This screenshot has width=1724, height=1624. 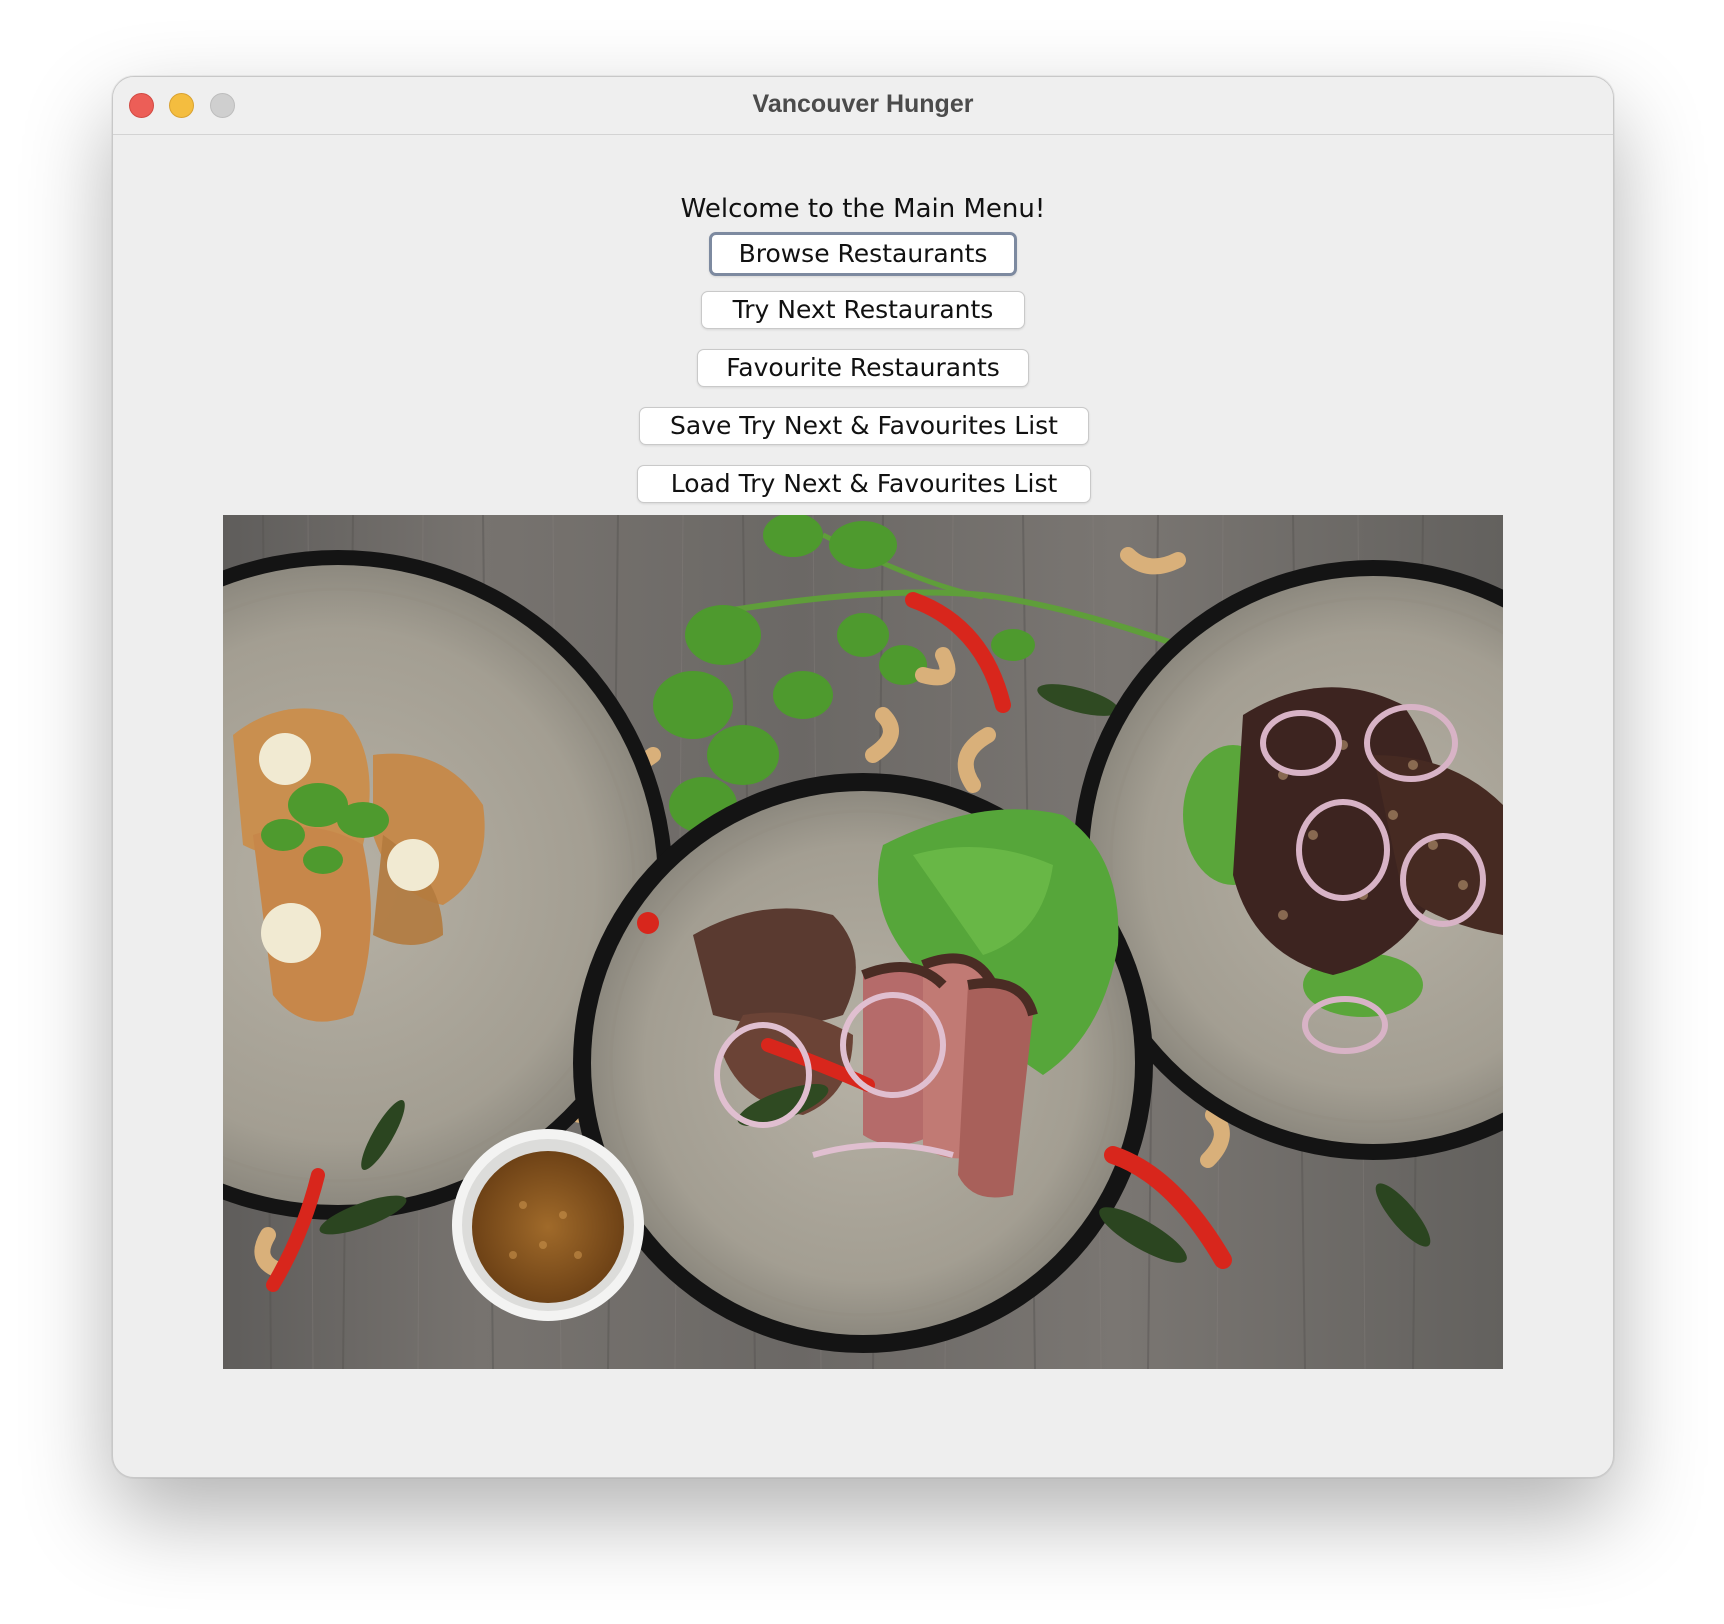 I want to click on title-bar: Vancouver Hunger, so click(x=863, y=106).